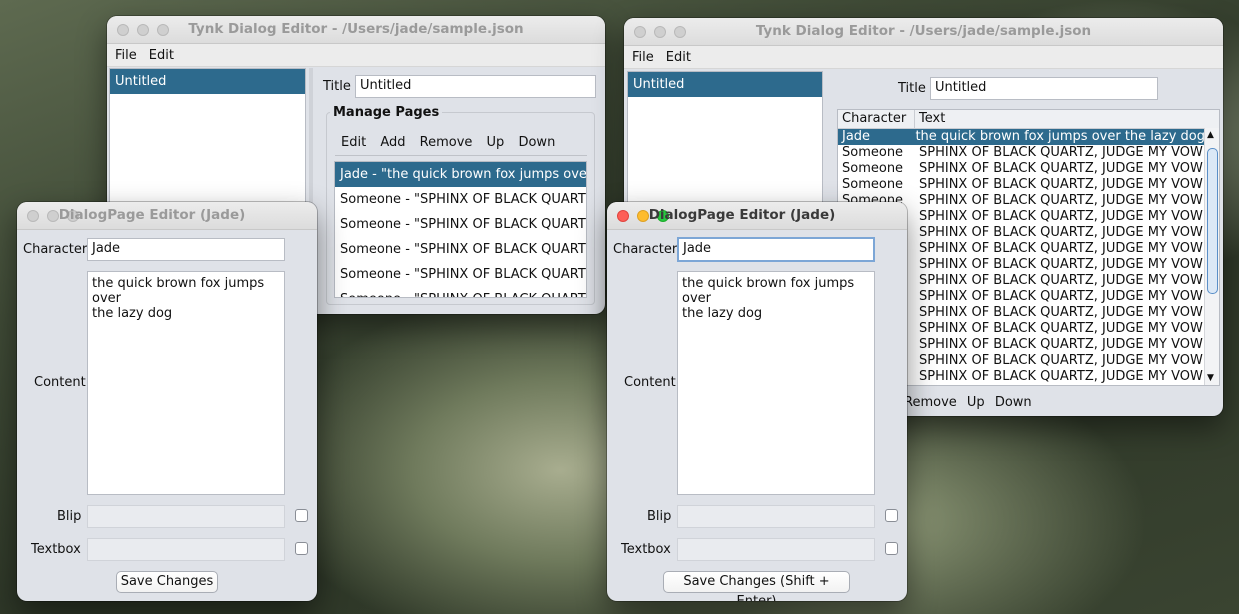 Image resolution: width=1239 pixels, height=614 pixels. What do you see at coordinates (756, 586) in the screenshot?
I see `save-changes-button: Save Changes (Shift + Enter)` at bounding box center [756, 586].